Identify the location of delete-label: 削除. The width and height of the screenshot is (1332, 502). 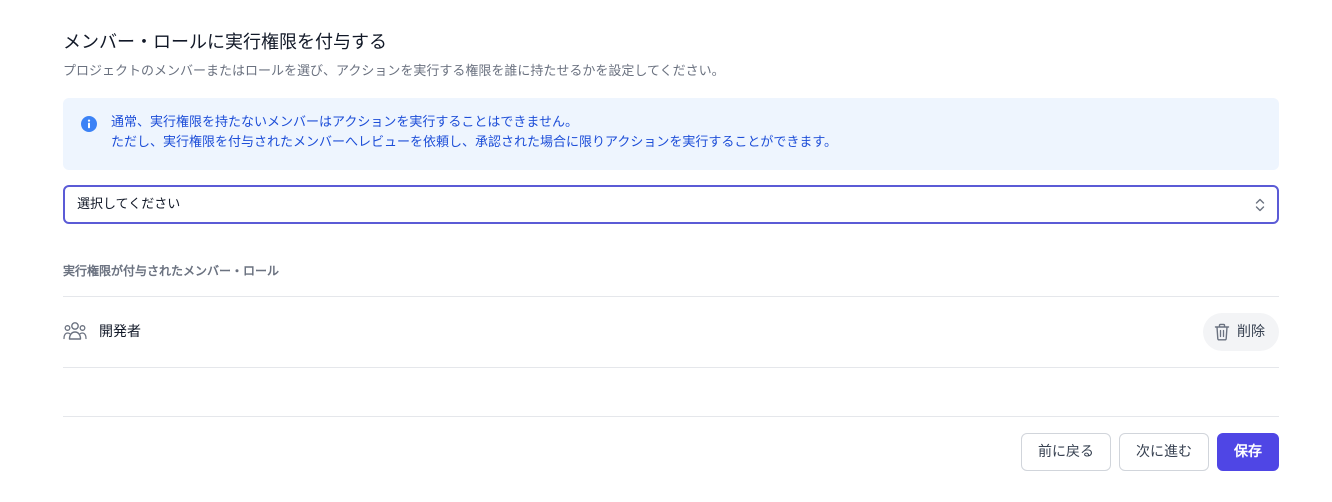
(1251, 332).